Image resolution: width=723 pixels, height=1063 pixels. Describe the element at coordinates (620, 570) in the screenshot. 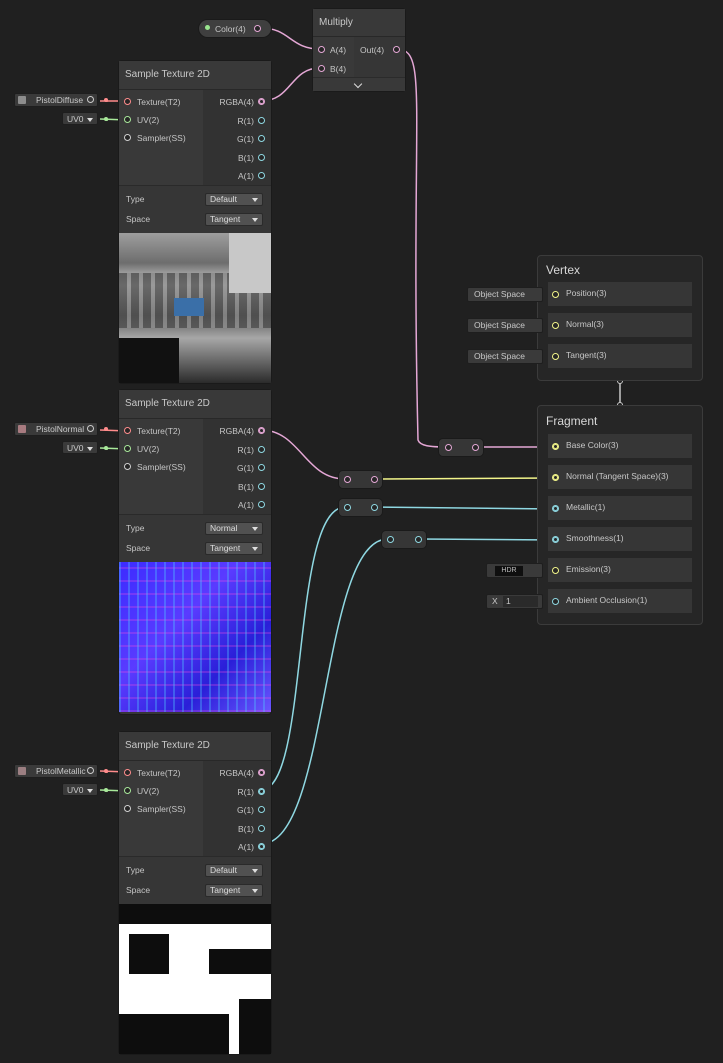

I see `fragment-block-5: Emission(3)` at that location.